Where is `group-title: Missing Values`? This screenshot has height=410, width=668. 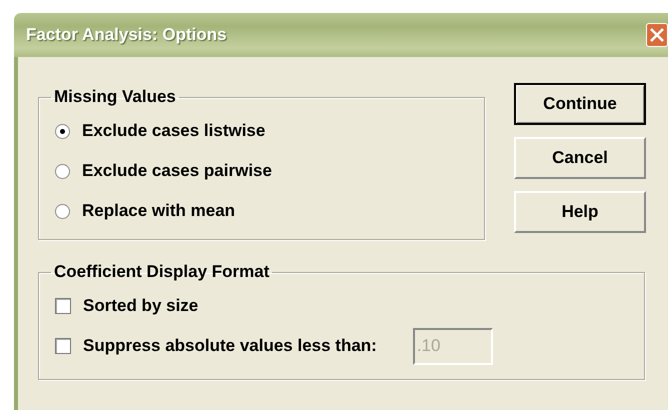
group-title: Missing Values is located at coordinates (115, 97).